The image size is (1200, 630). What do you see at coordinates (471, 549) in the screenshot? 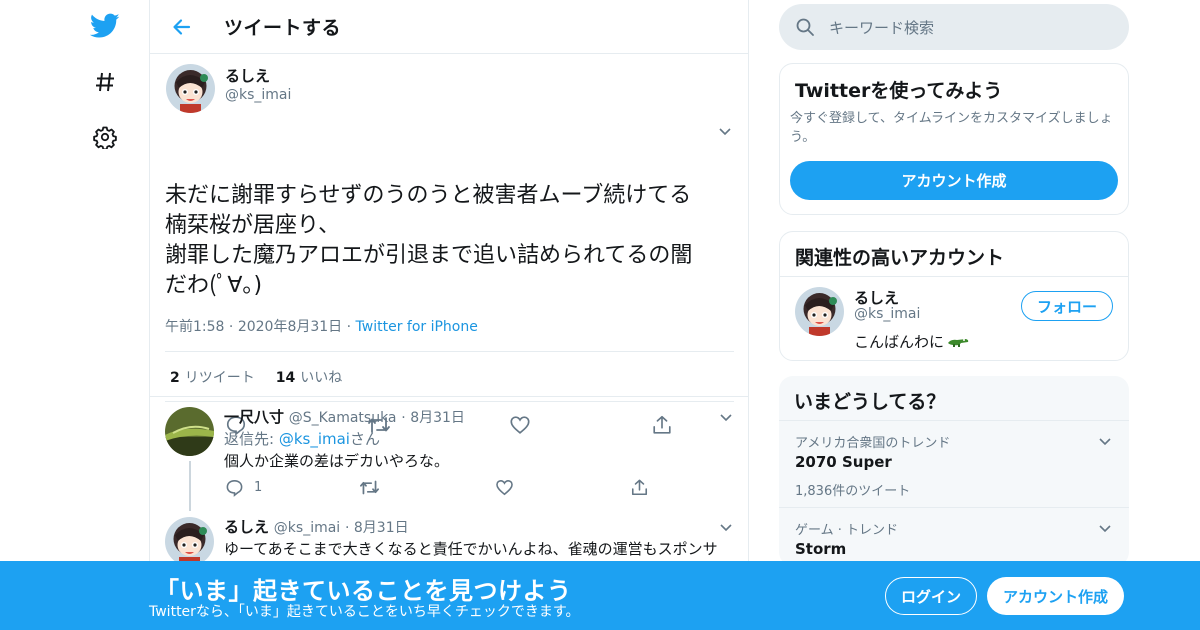
I see `reply-text: ゆーてあそこまで大きくなると責任でかいんよね、雀魂の運営もスポンサ` at bounding box center [471, 549].